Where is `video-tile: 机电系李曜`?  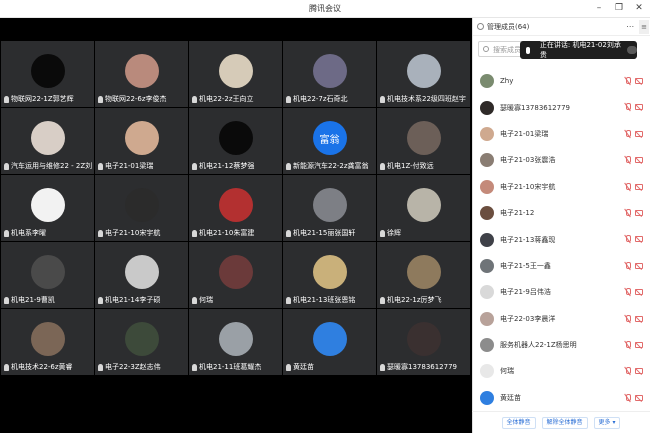
video-tile: 机电系李曜 is located at coordinates (47, 208).